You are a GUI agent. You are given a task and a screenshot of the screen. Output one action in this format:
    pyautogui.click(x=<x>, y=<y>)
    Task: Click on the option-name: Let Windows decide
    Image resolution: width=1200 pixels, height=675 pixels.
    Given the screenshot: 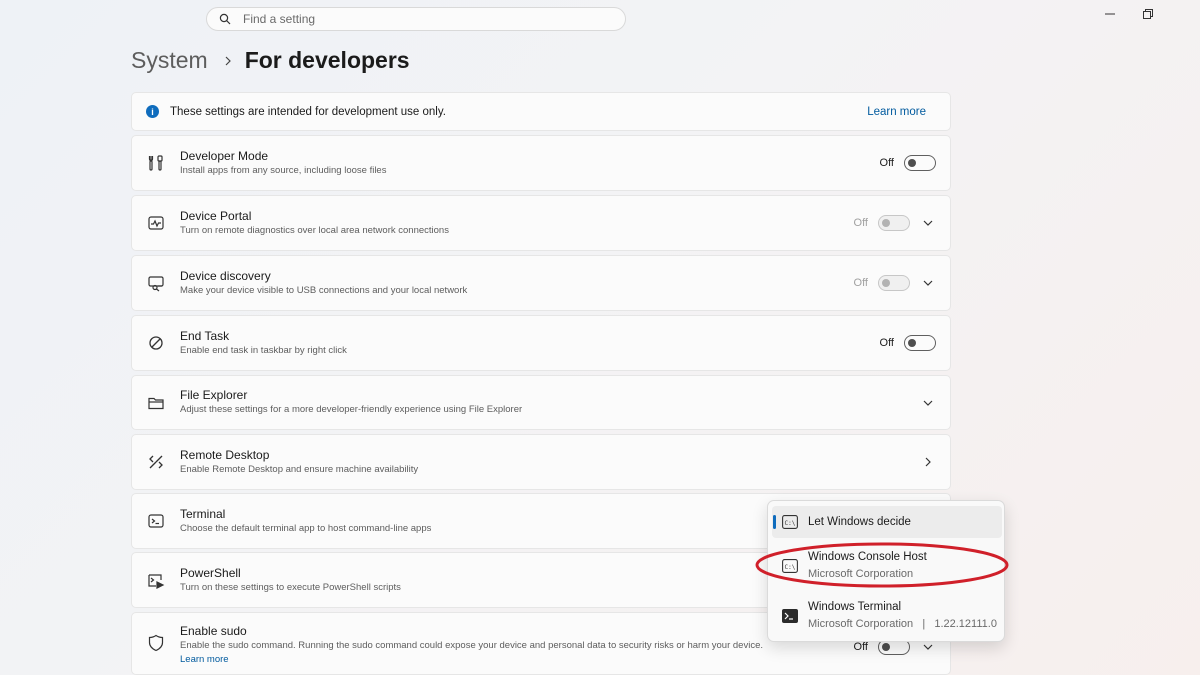 What is the action you would take?
    pyautogui.click(x=859, y=521)
    